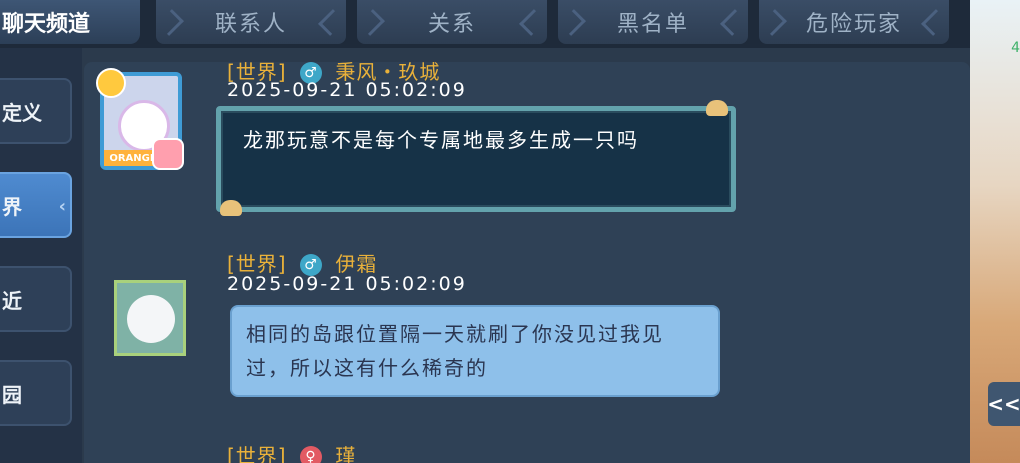  I want to click on sidebar-item-label: 近, so click(12, 300).